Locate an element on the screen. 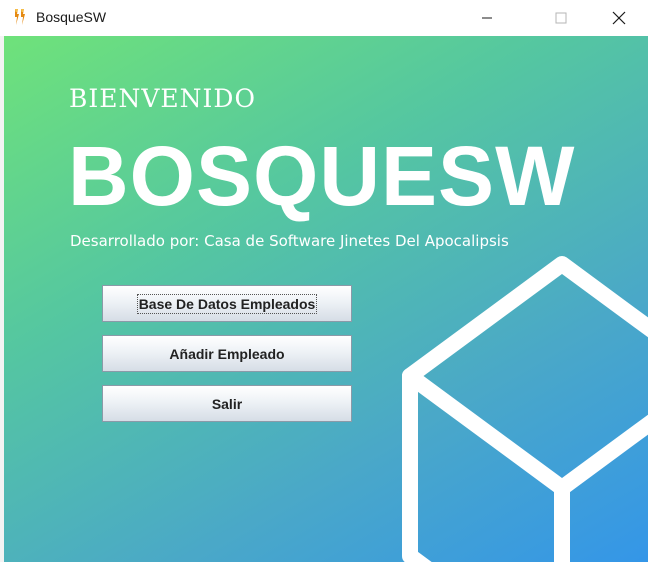  brand-title: BOSQUESW is located at coordinates (322, 176).